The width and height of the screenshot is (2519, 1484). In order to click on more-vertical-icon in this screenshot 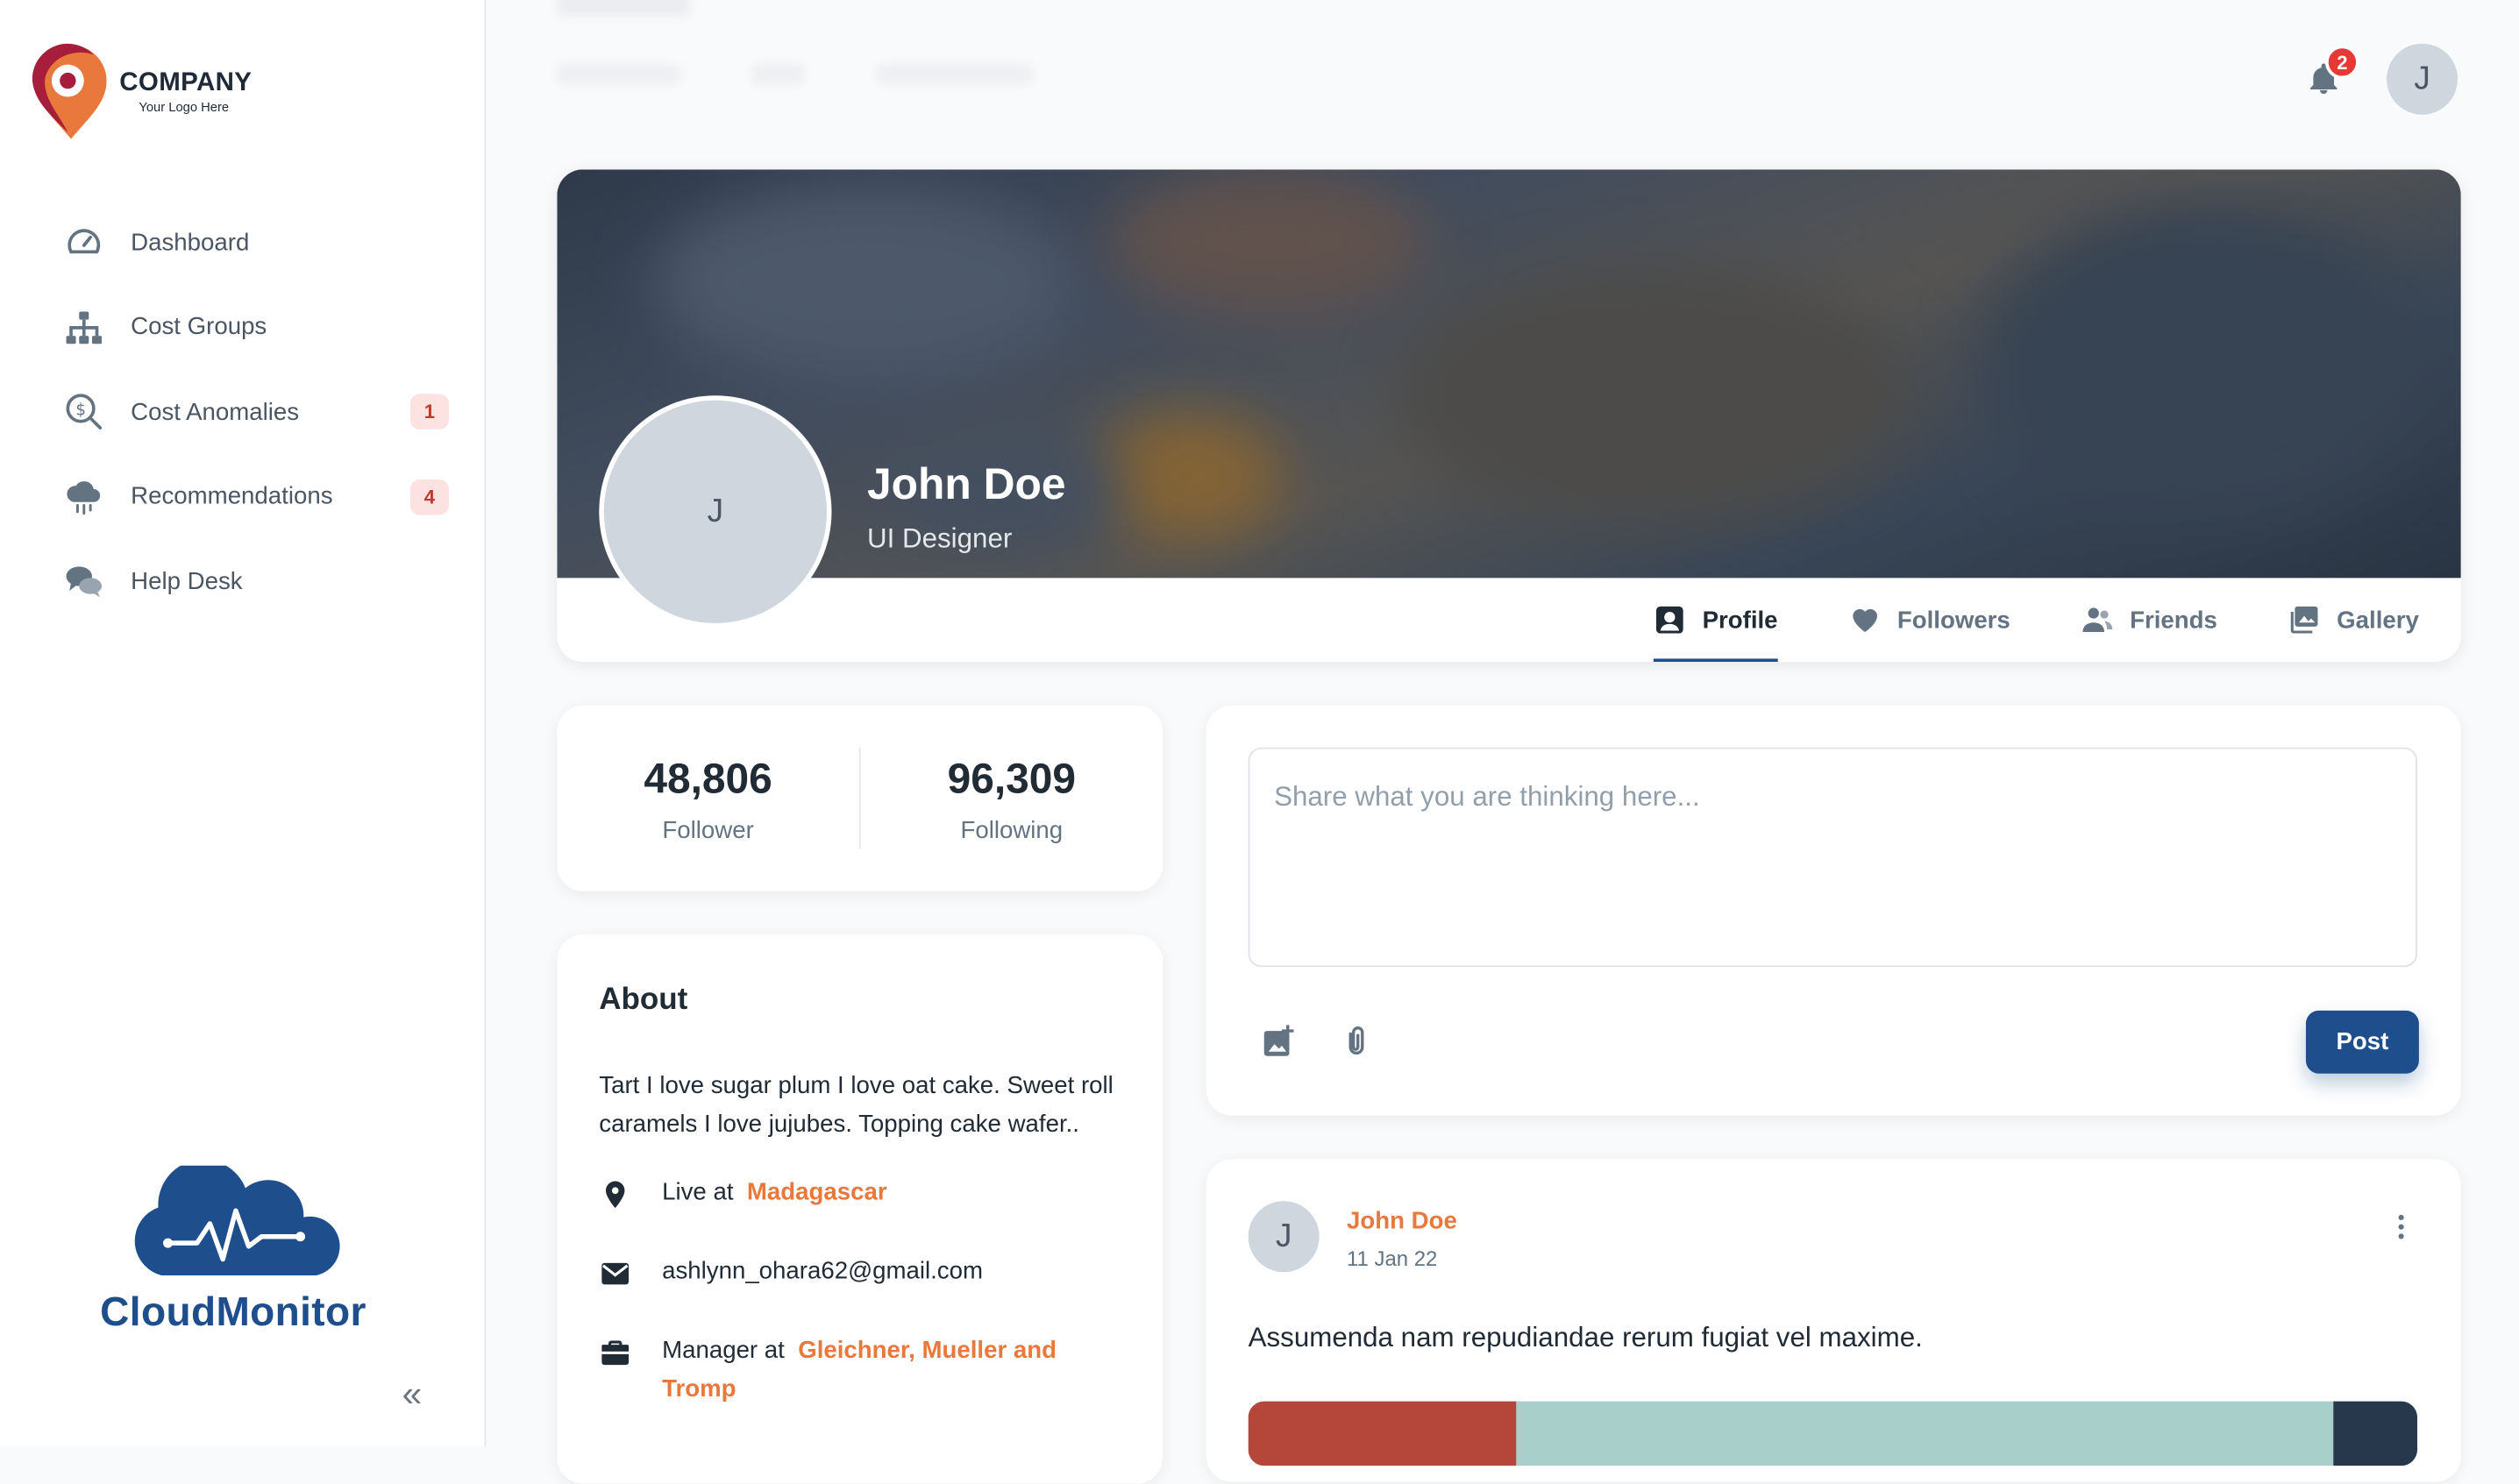, I will do `click(2401, 1227)`.